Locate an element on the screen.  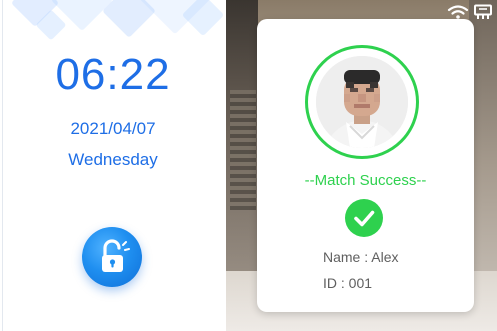
unlock-button is located at coordinates (112, 257).